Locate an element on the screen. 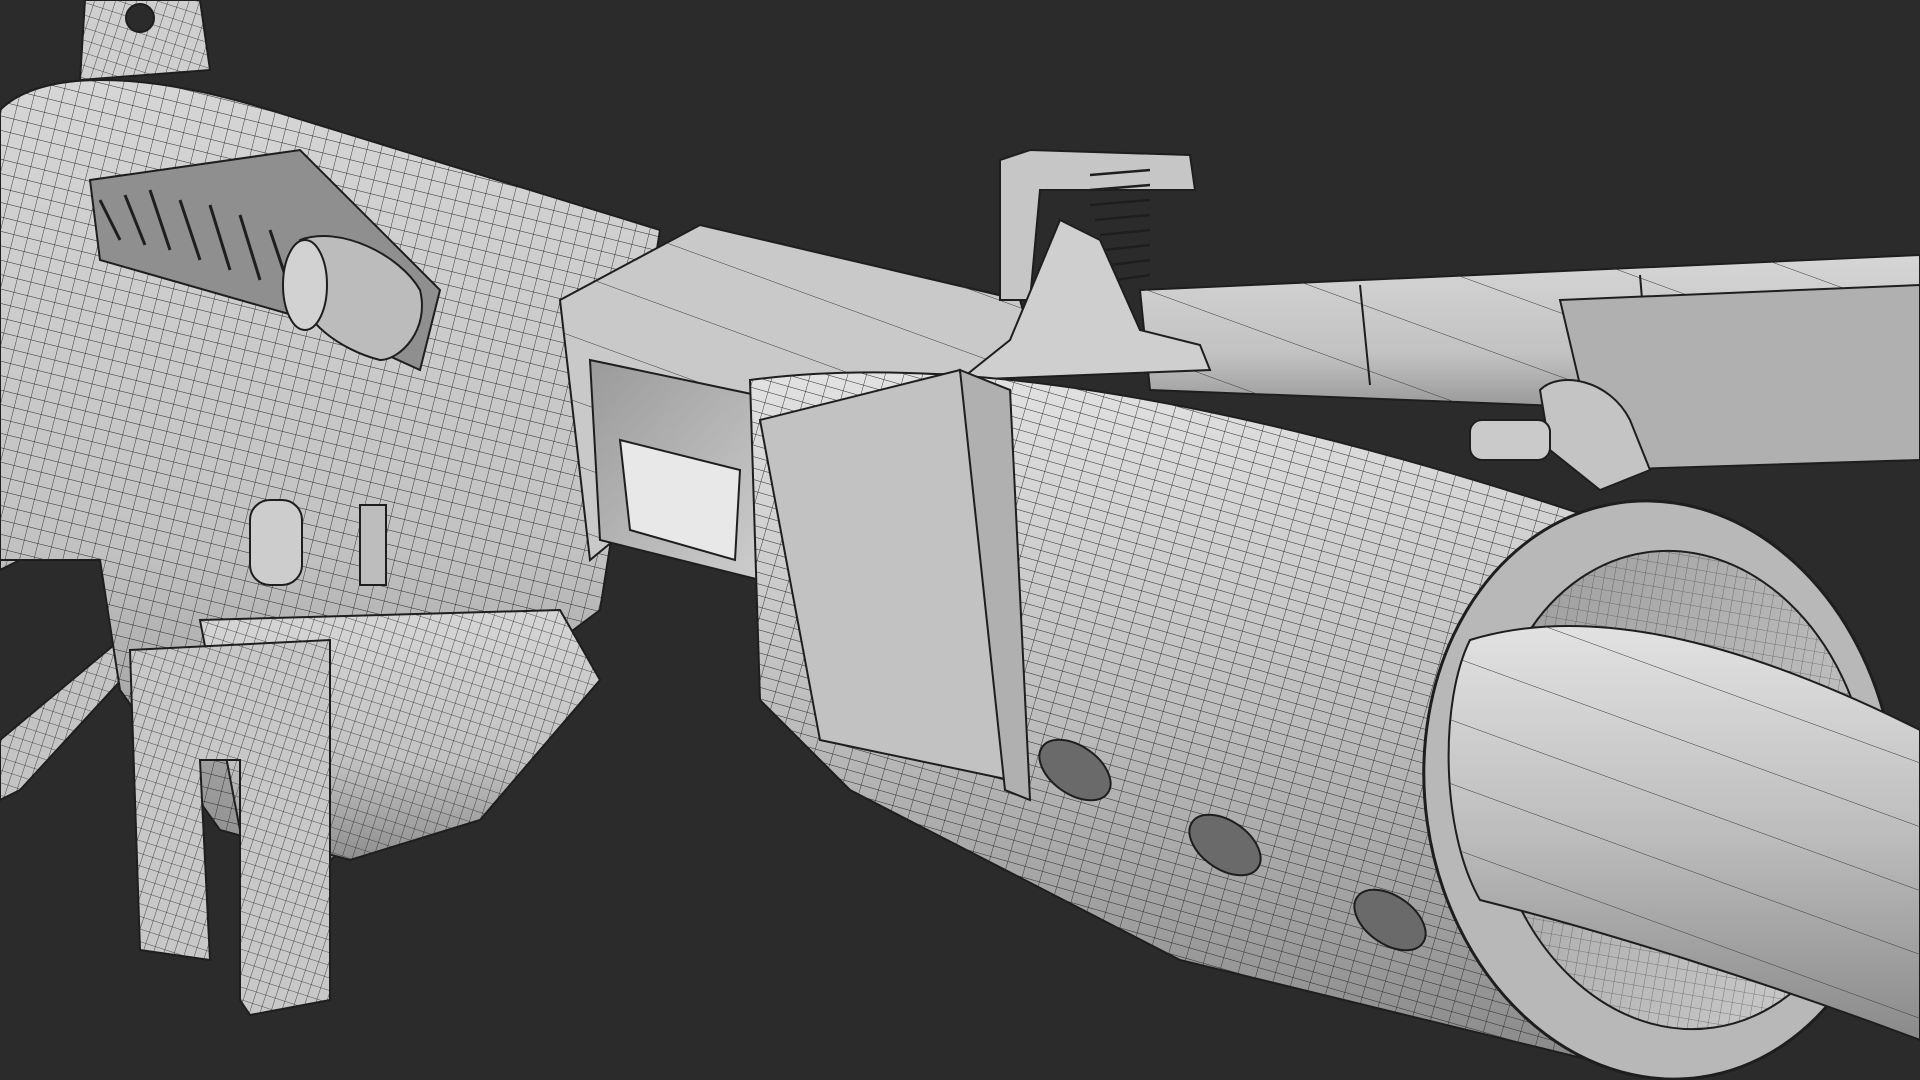 Image resolution: width=1920 pixels, height=1080 pixels. front-sight-post is located at coordinates (145, 41).